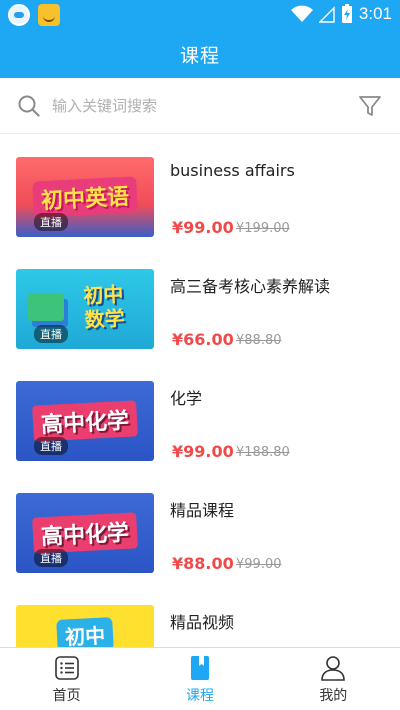 This screenshot has width=400, height=710. I want to click on thumbnail-title: 初中英语, so click(85, 197).